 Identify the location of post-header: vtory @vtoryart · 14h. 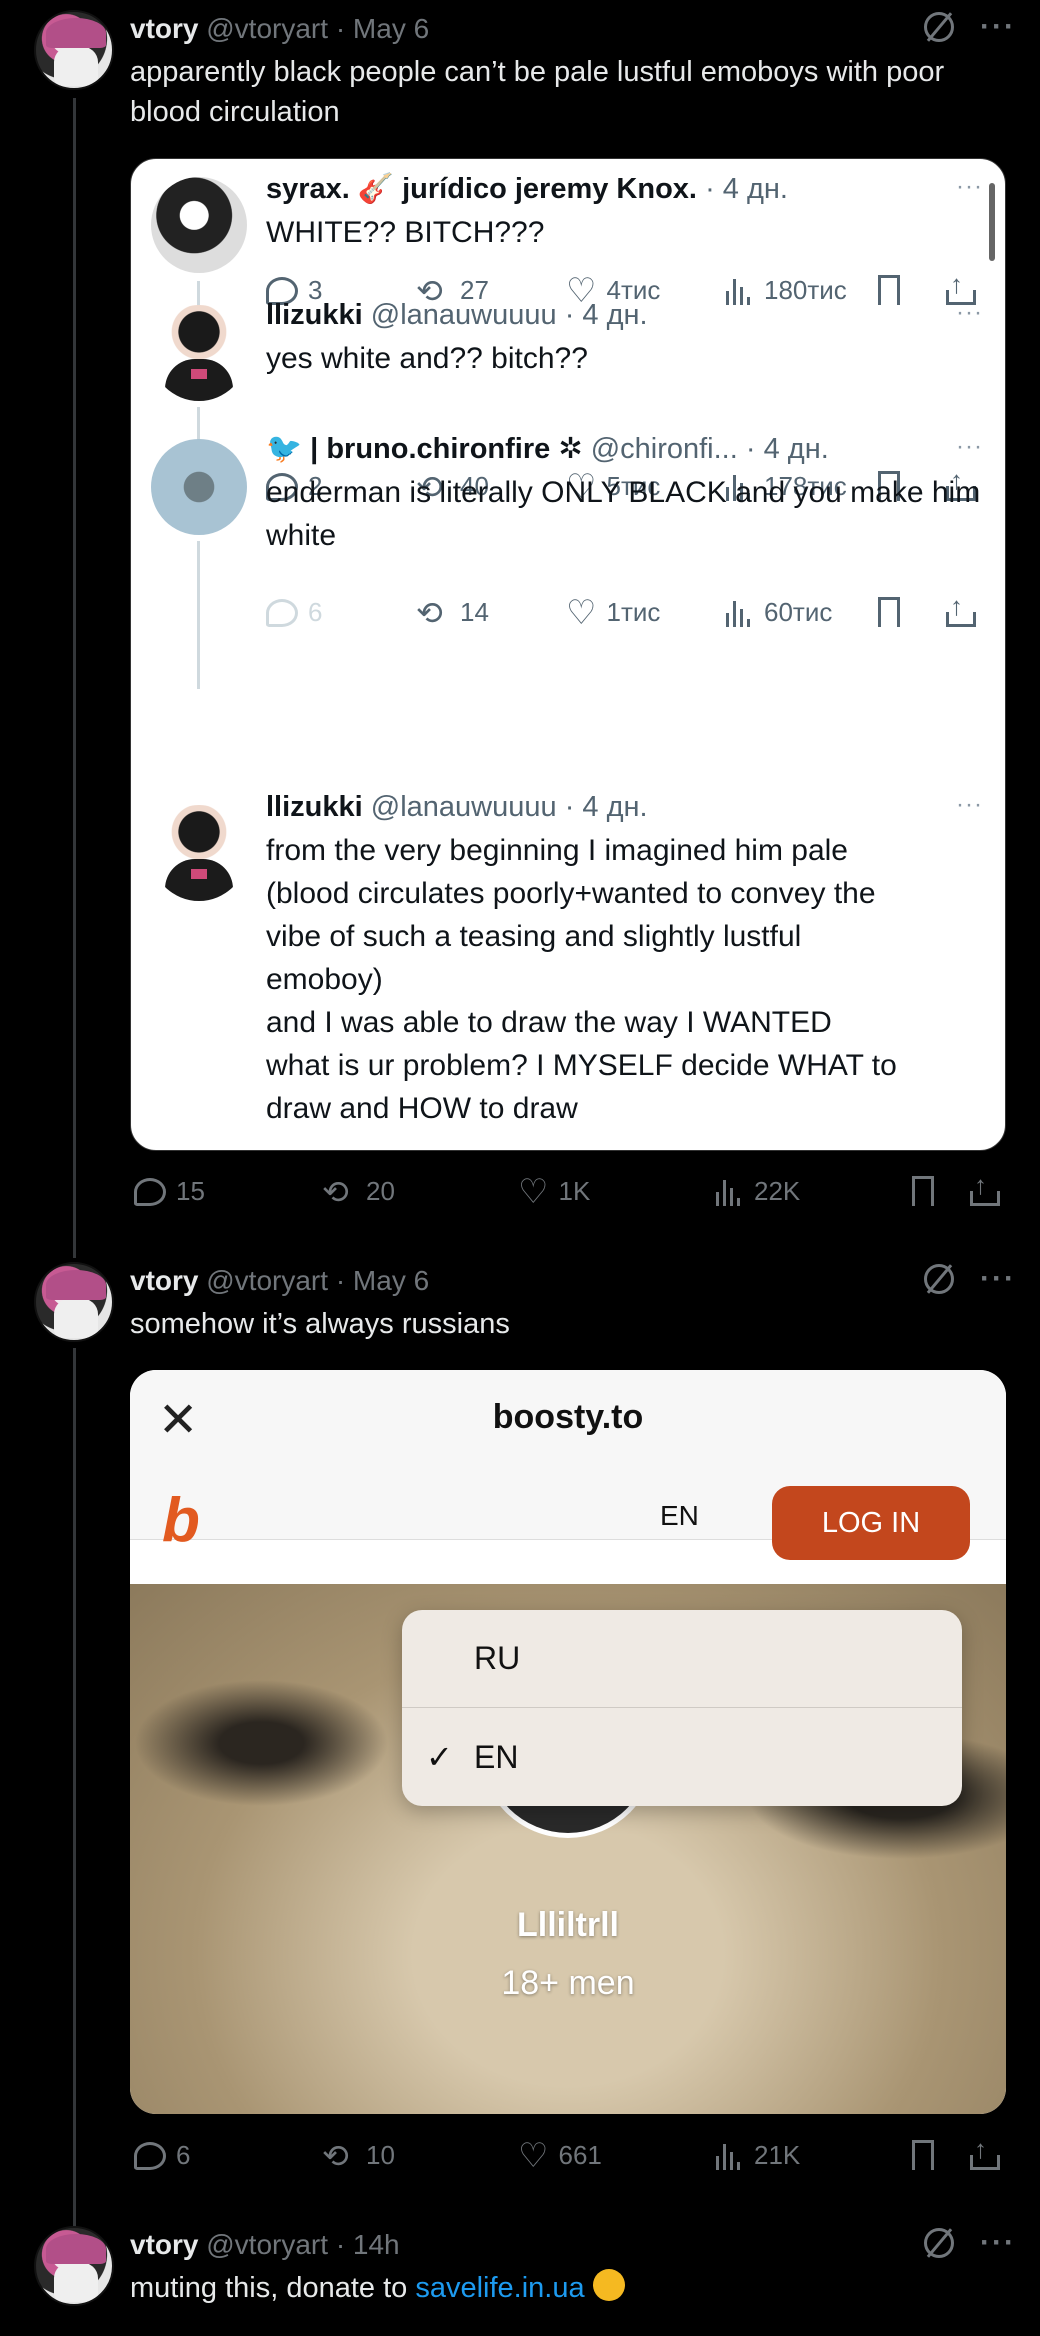
(265, 2245).